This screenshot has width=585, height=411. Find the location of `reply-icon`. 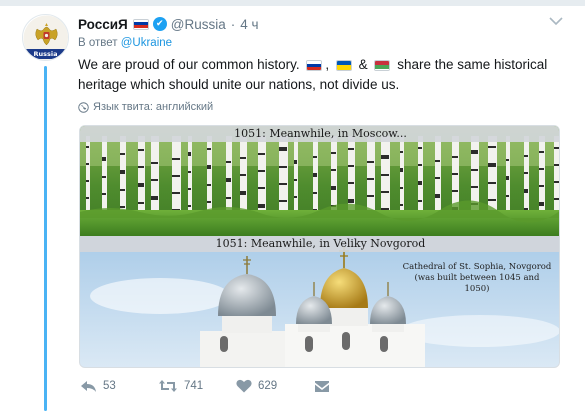

reply-icon is located at coordinates (88, 386).